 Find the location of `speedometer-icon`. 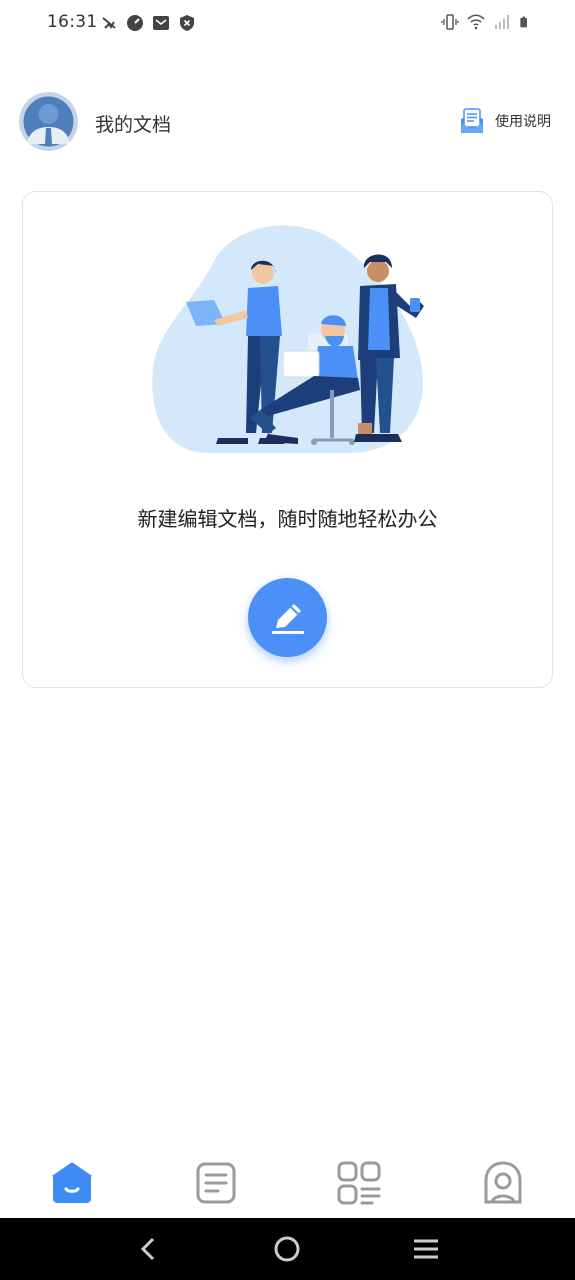

speedometer-icon is located at coordinates (135, 23).